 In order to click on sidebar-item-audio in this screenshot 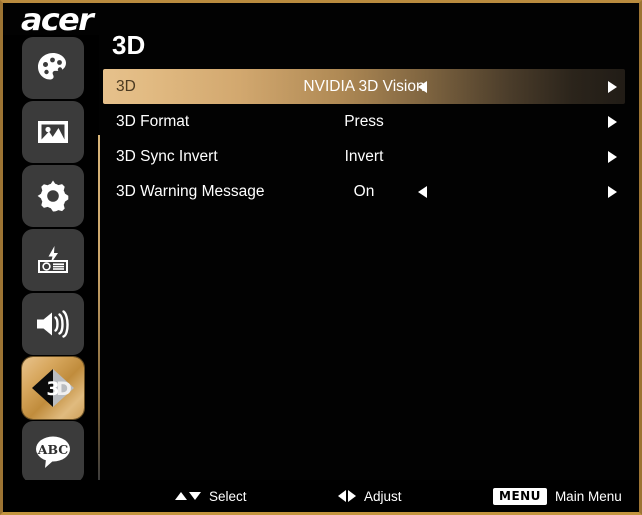, I will do `click(53, 324)`.